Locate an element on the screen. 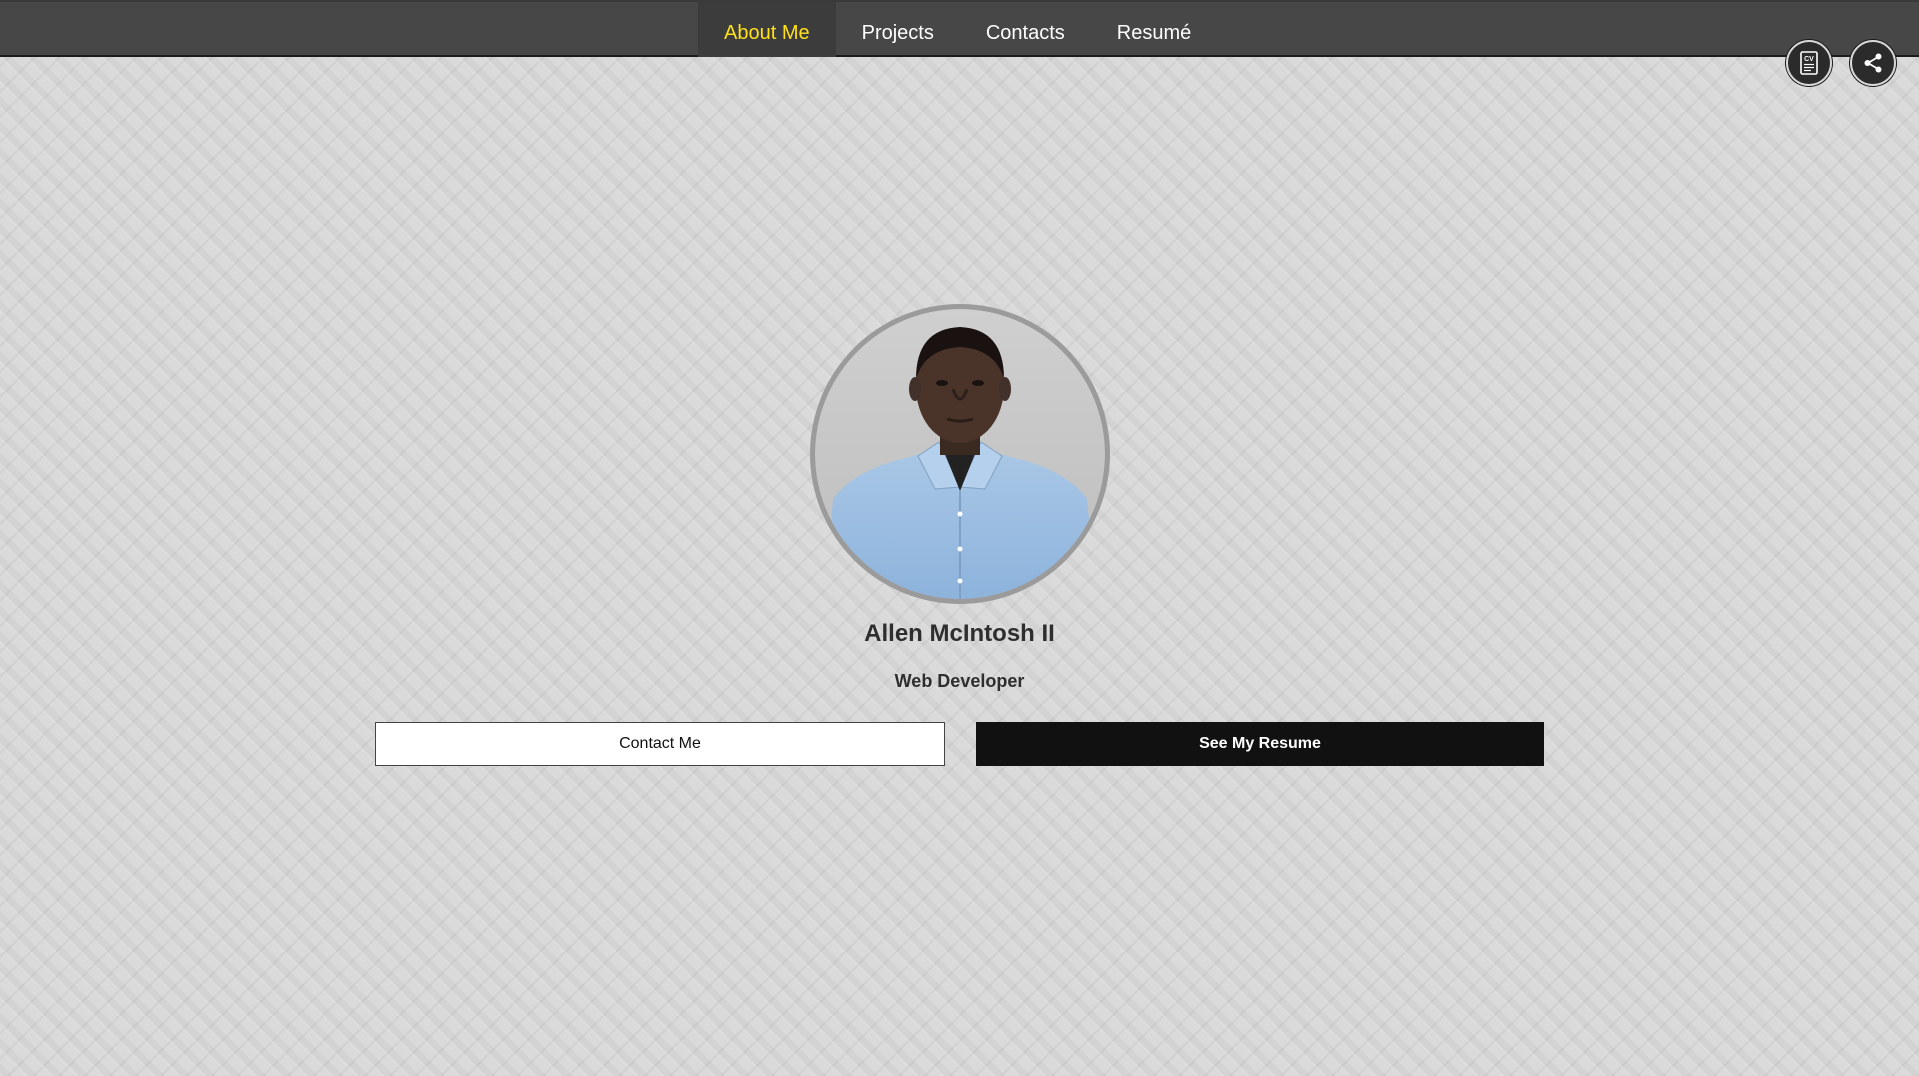 The width and height of the screenshot is (1919, 1076). avatar is located at coordinates (960, 454).